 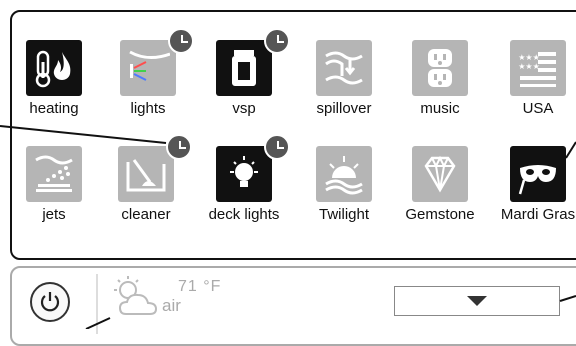 I want to click on expand-dropdown-button, so click(x=477, y=301).